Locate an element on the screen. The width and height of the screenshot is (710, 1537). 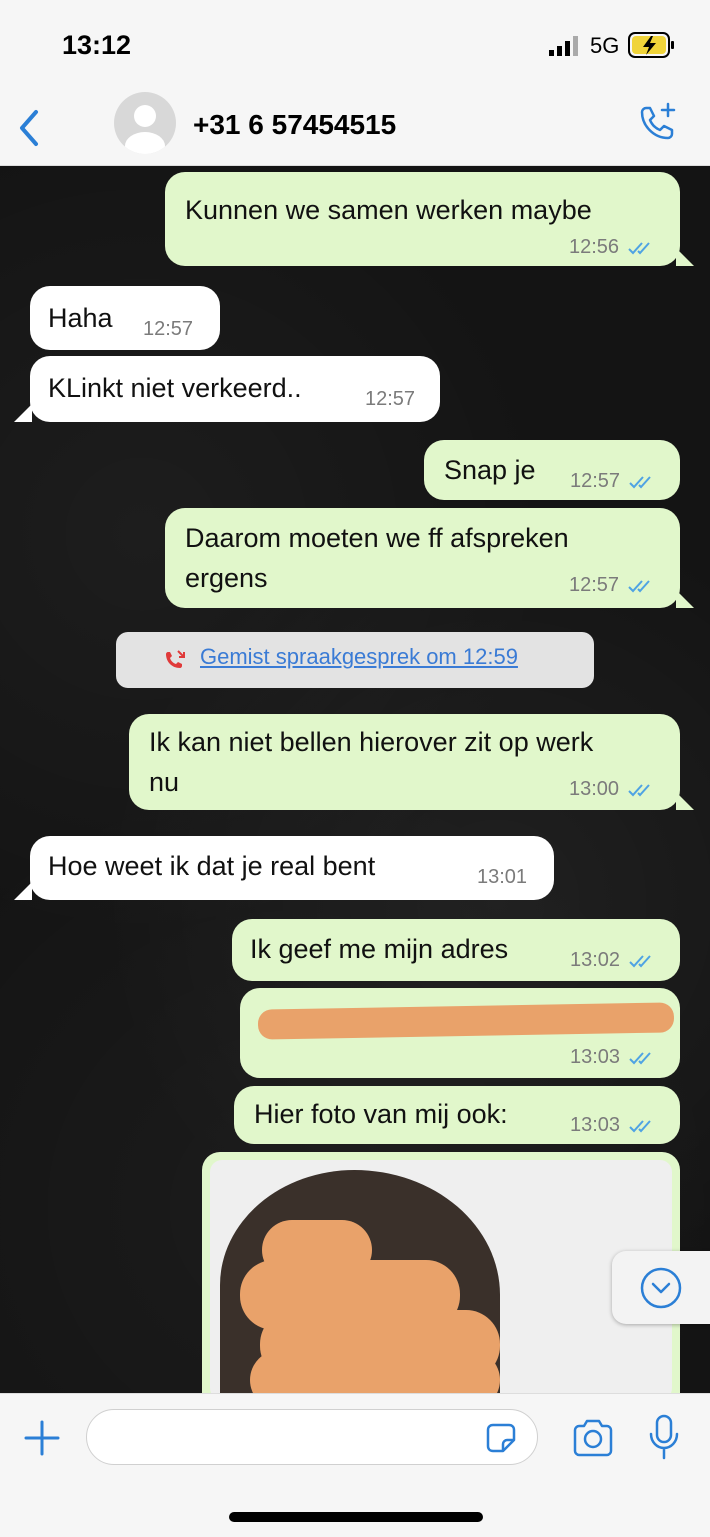
status-bar: 13:12 5G is located at coordinates (355, 45).